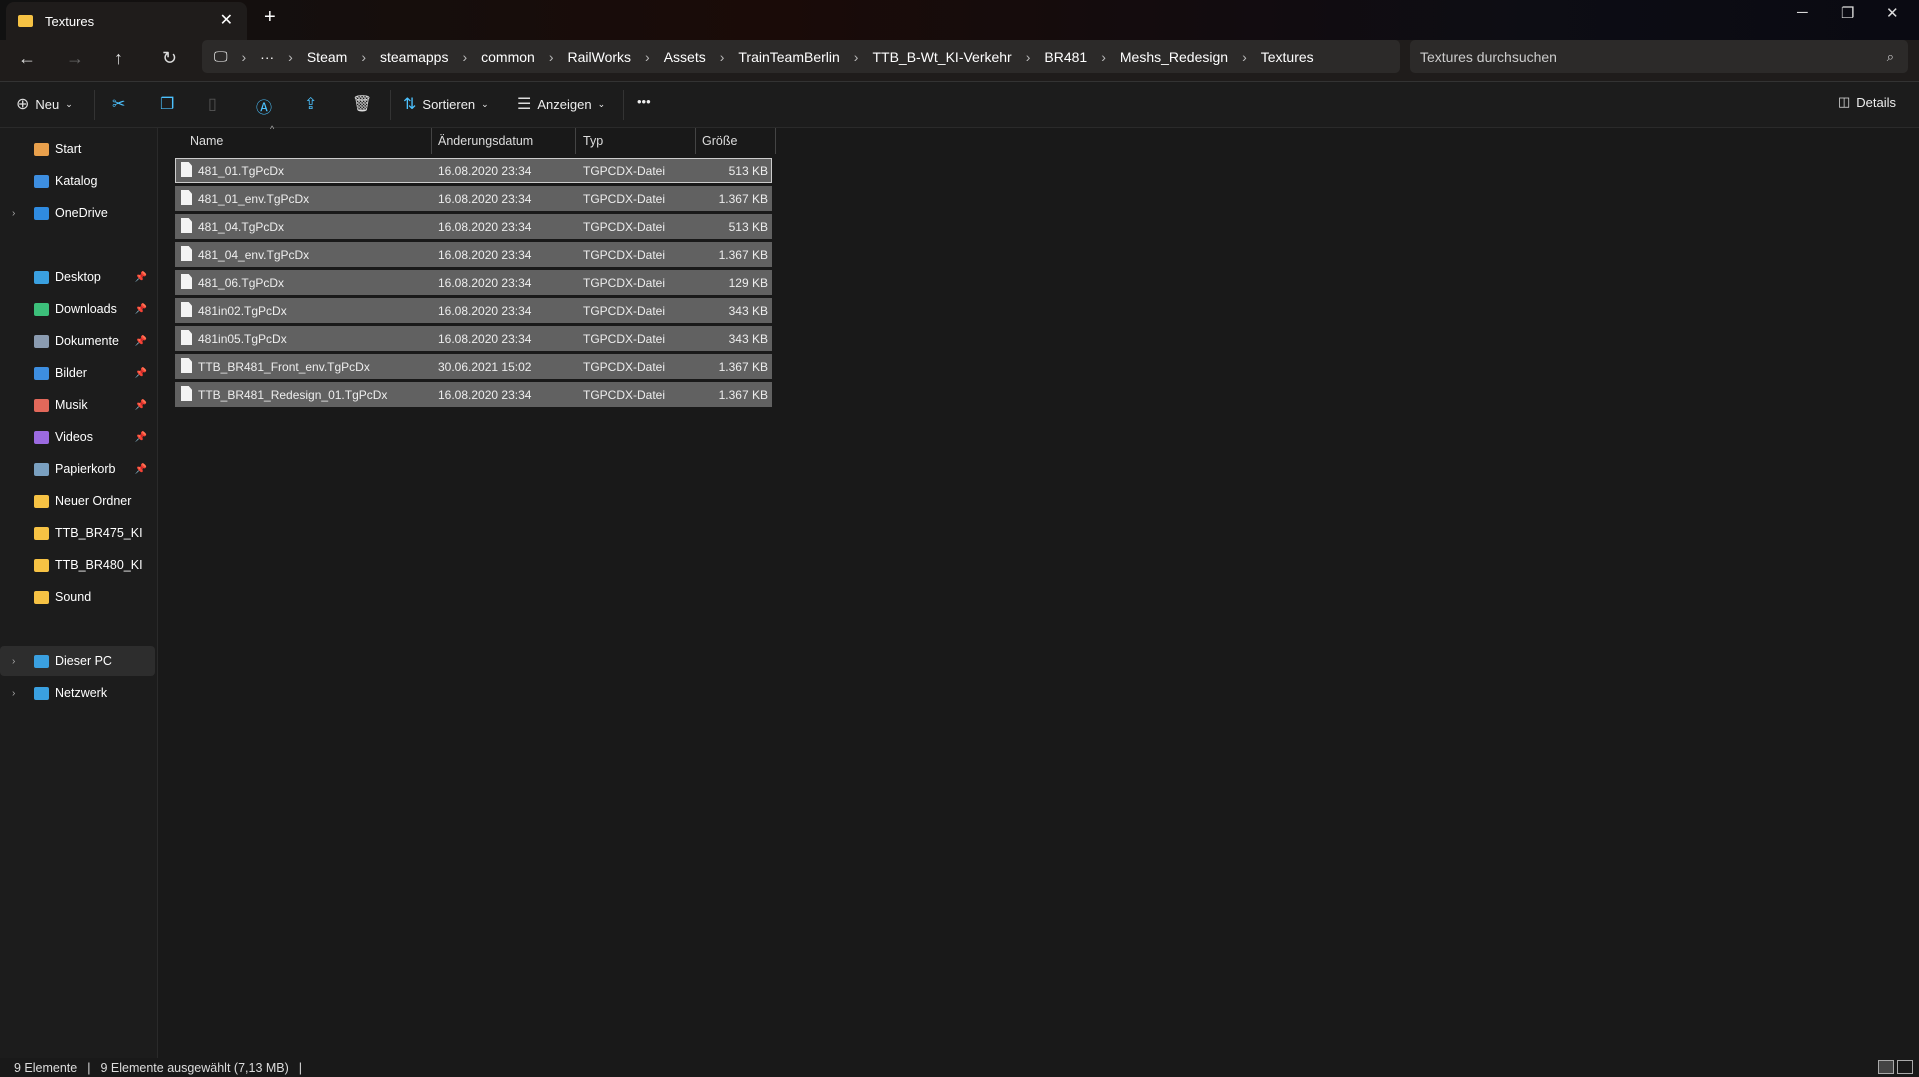 The width and height of the screenshot is (1919, 1077). Describe the element at coordinates (167, 104) in the screenshot. I see `copy-button: ❐` at that location.